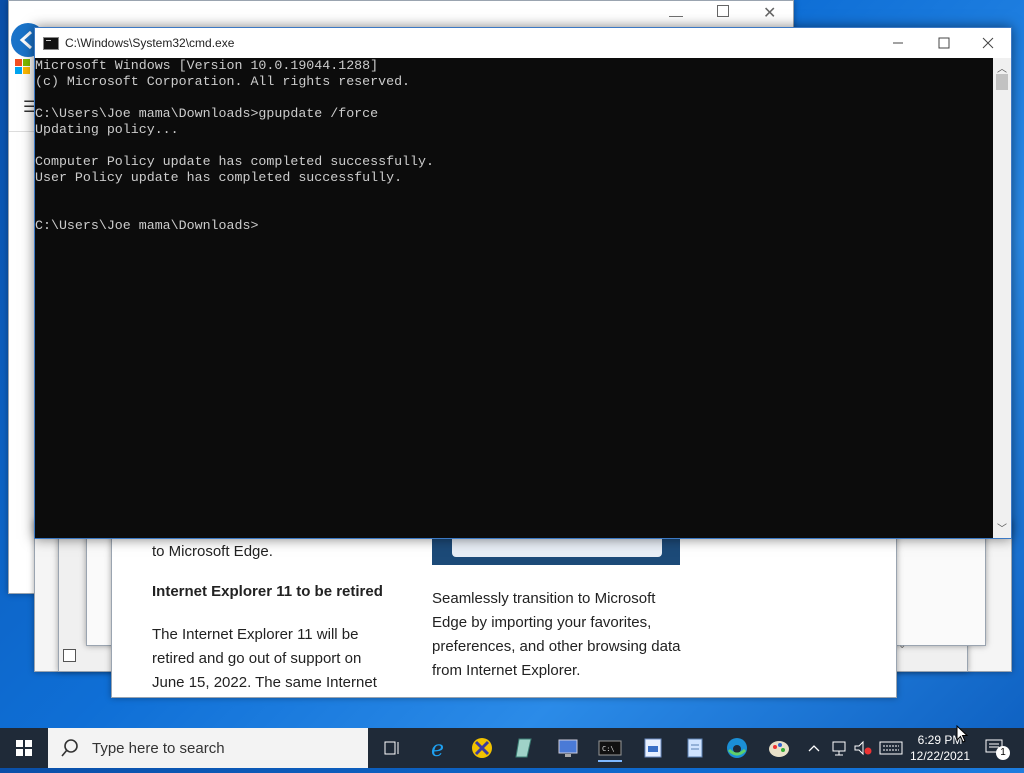  I want to click on chevron-up-icon, so click(814, 748).